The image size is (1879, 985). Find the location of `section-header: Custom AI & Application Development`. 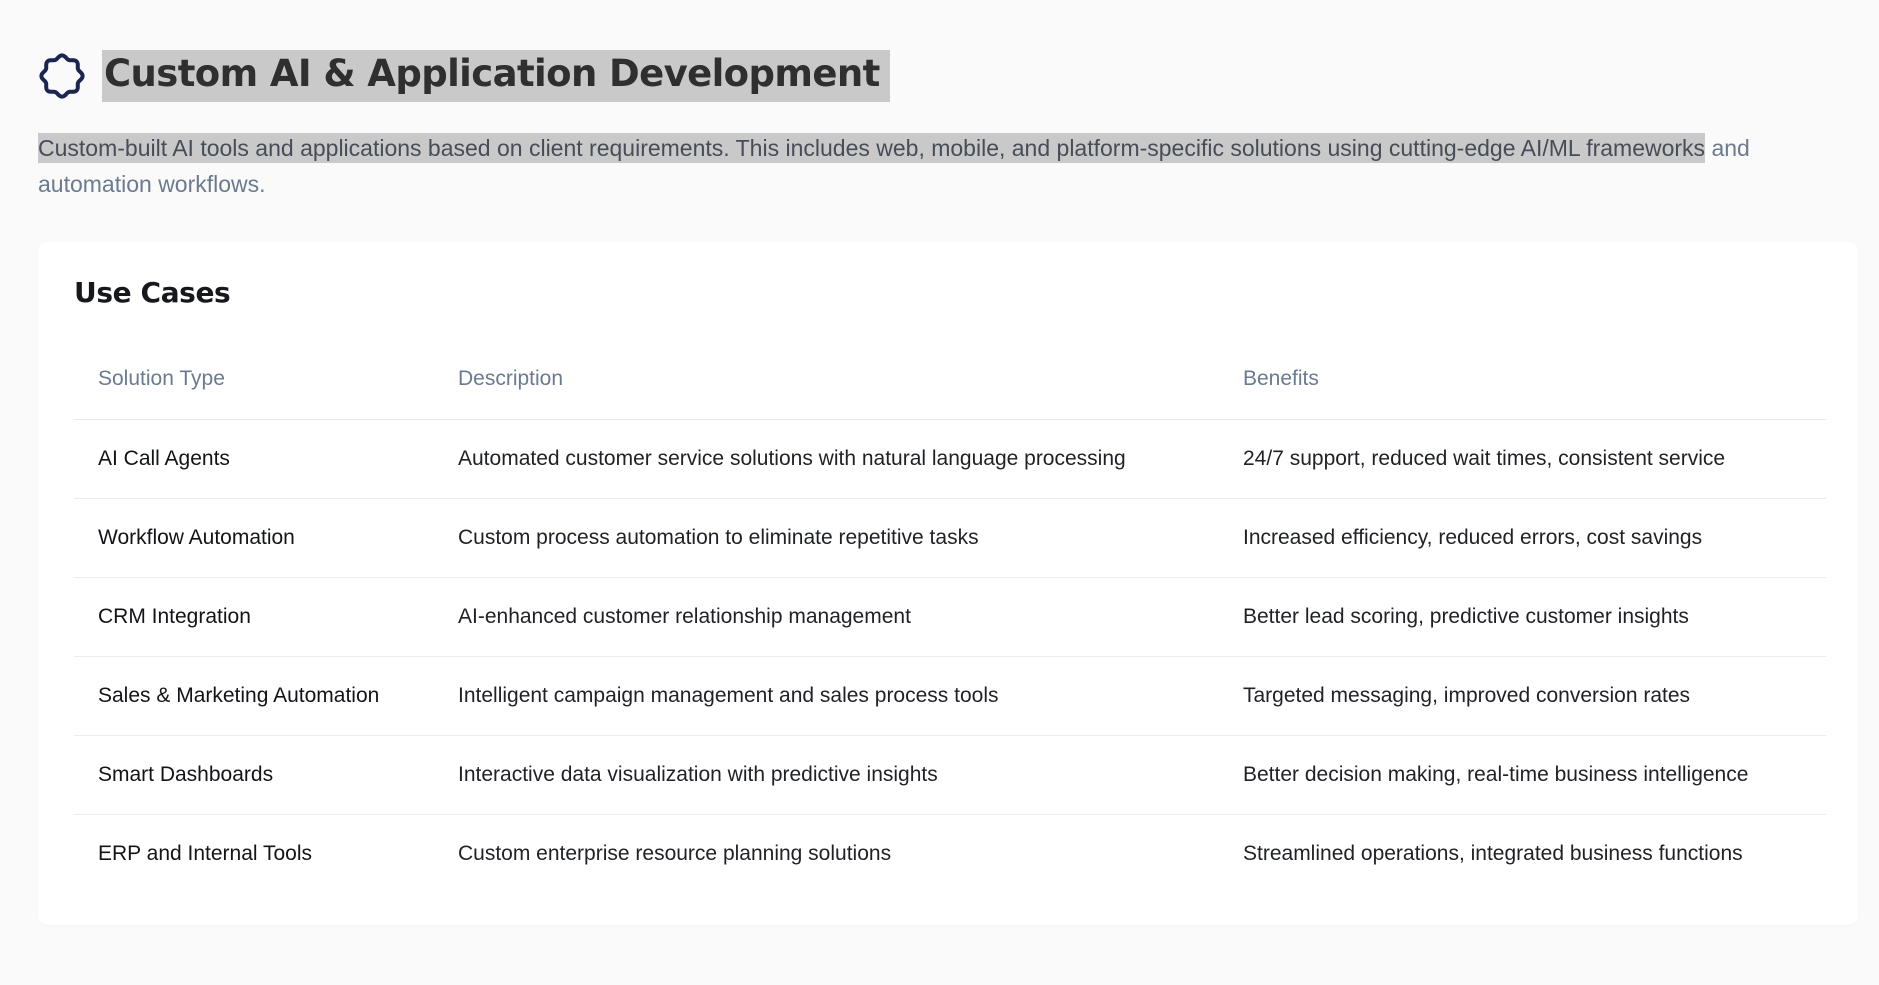

section-header: Custom AI & Application Development is located at coordinates (939, 51).